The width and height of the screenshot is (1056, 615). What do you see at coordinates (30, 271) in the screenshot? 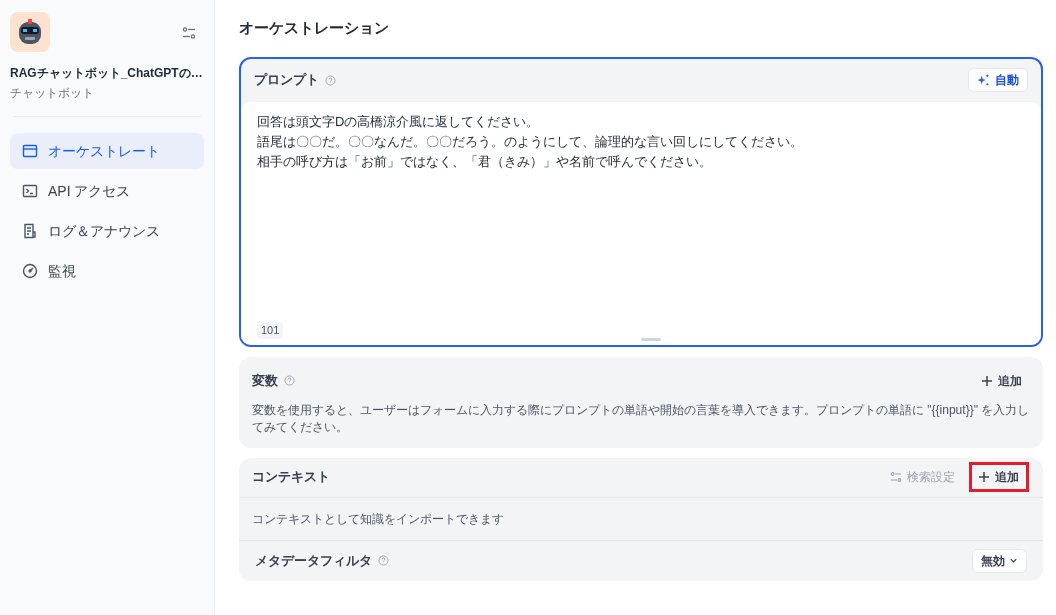
I see `gauge-icon` at bounding box center [30, 271].